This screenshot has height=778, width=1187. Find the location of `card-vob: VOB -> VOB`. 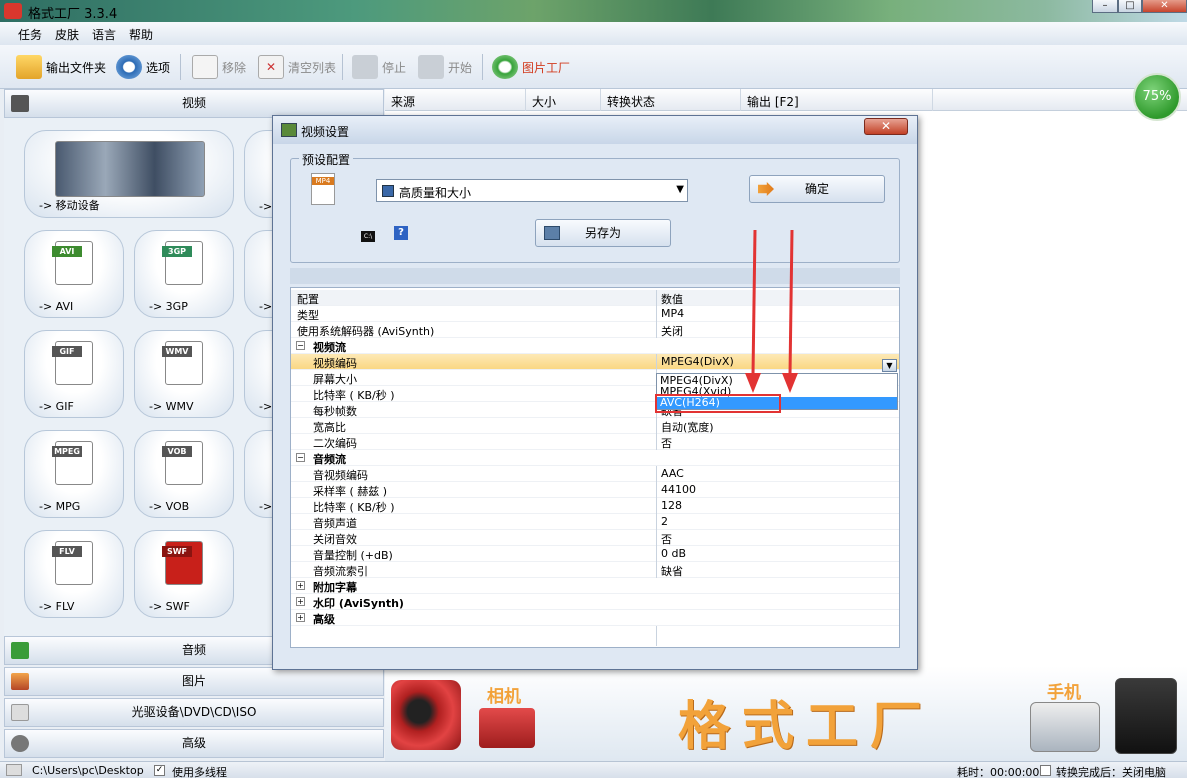

card-vob: VOB -> VOB is located at coordinates (184, 474).